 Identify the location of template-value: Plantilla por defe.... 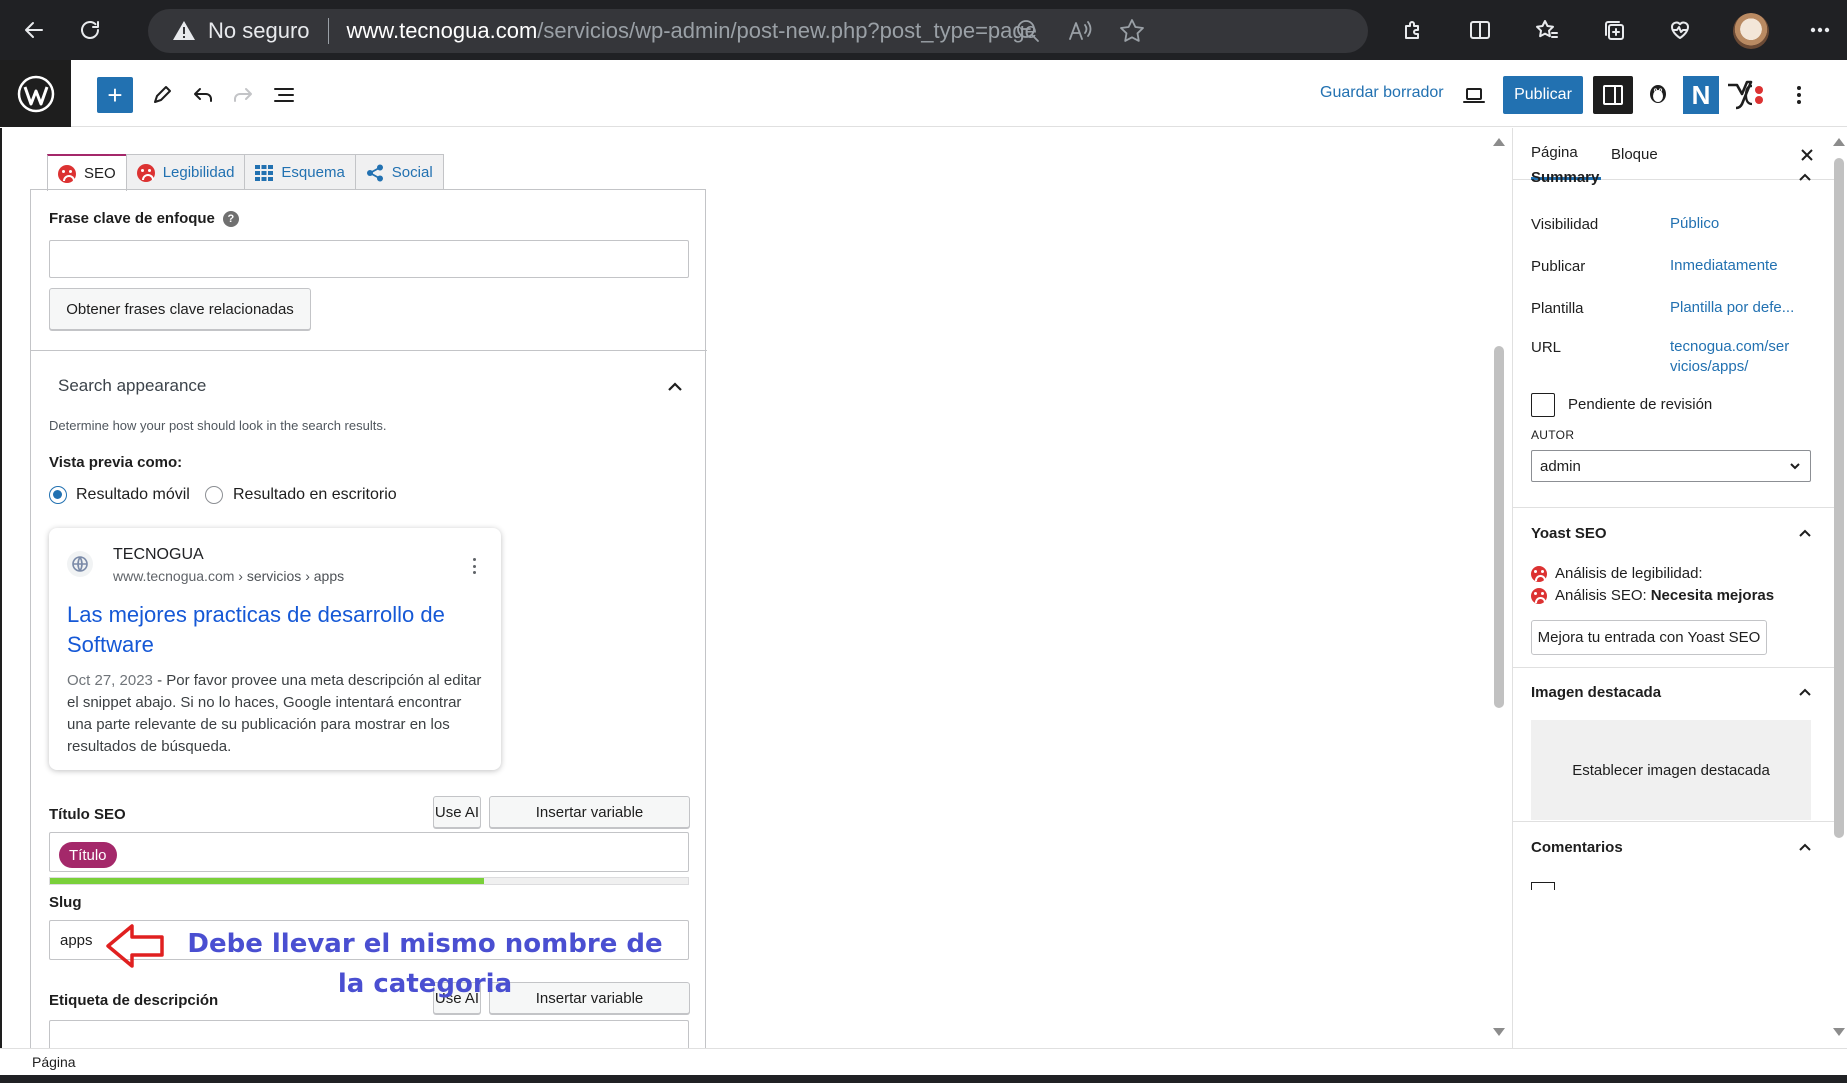
(1732, 308).